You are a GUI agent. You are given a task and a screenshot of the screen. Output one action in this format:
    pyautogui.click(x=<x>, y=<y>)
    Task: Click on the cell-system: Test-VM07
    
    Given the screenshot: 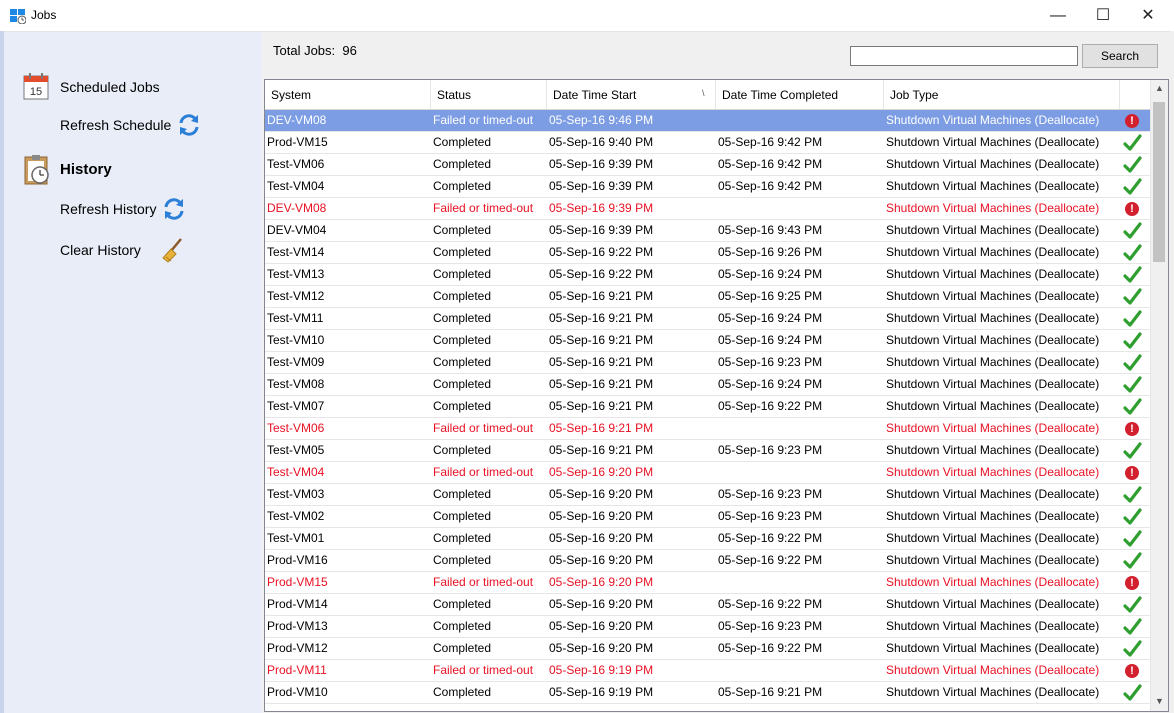 What is the action you would take?
    pyautogui.click(x=296, y=406)
    